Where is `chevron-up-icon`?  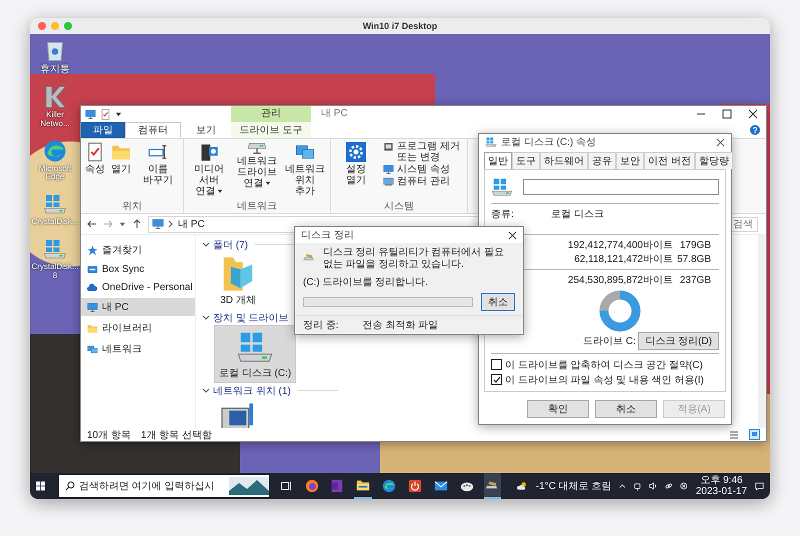 chevron-up-icon is located at coordinates (622, 486).